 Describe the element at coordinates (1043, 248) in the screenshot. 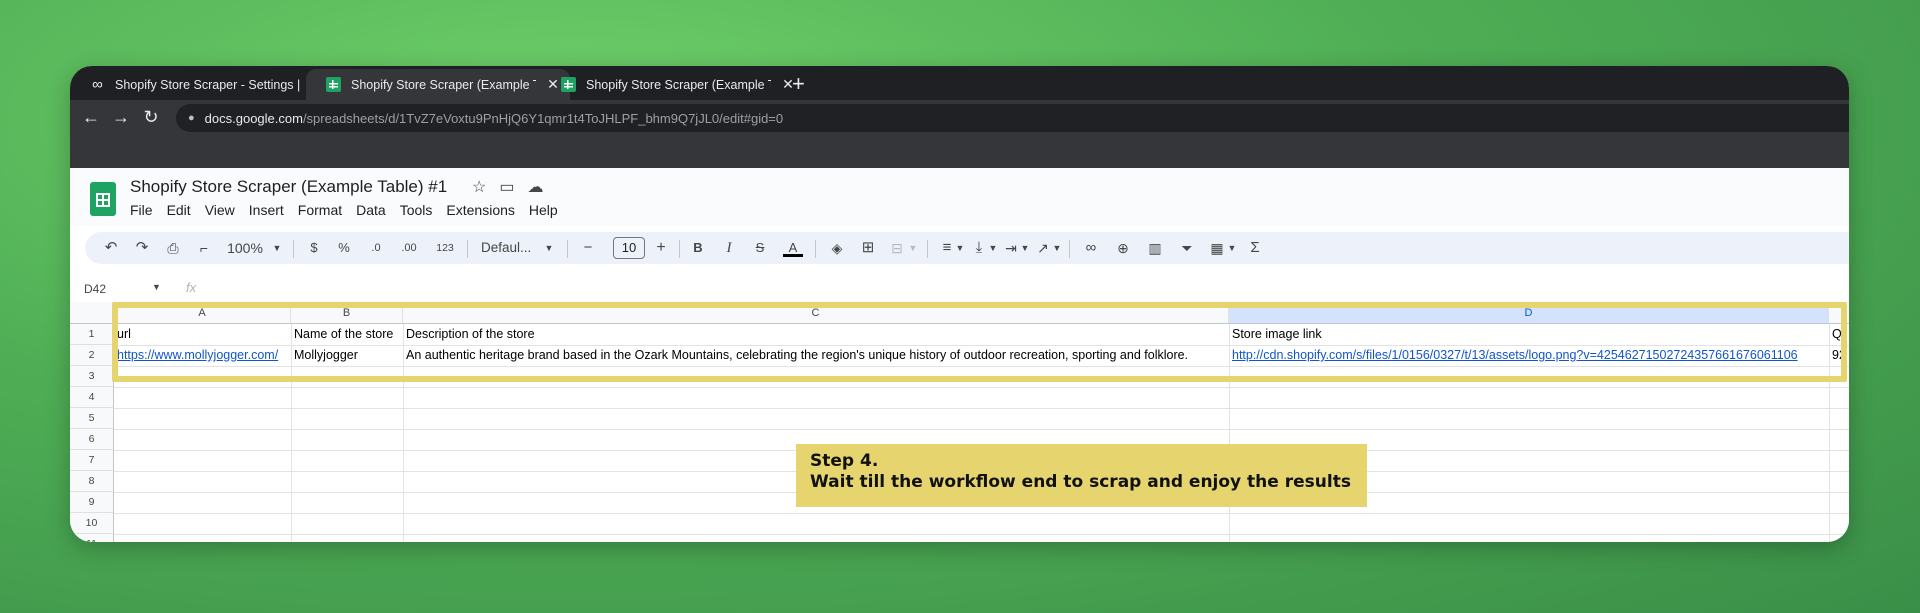

I see `text-rotation-icon: ↗` at that location.